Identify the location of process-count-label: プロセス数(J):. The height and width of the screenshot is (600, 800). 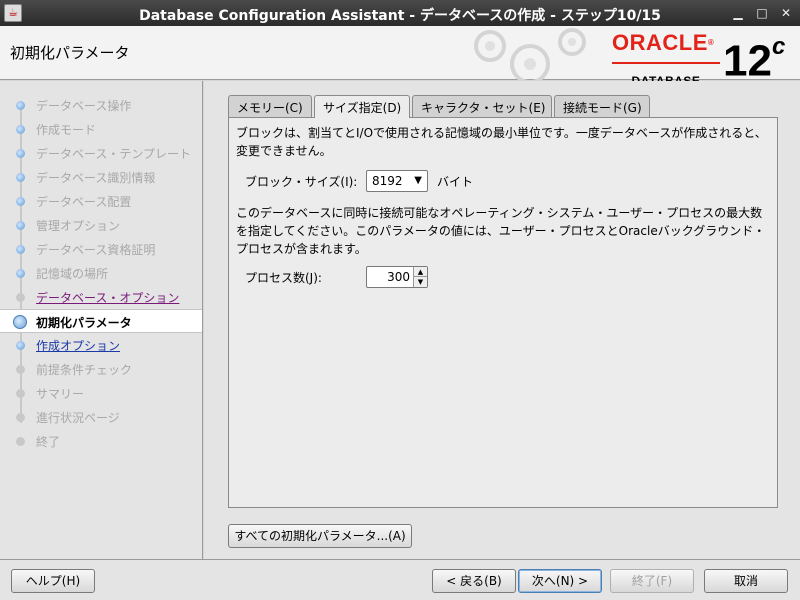
(283, 278).